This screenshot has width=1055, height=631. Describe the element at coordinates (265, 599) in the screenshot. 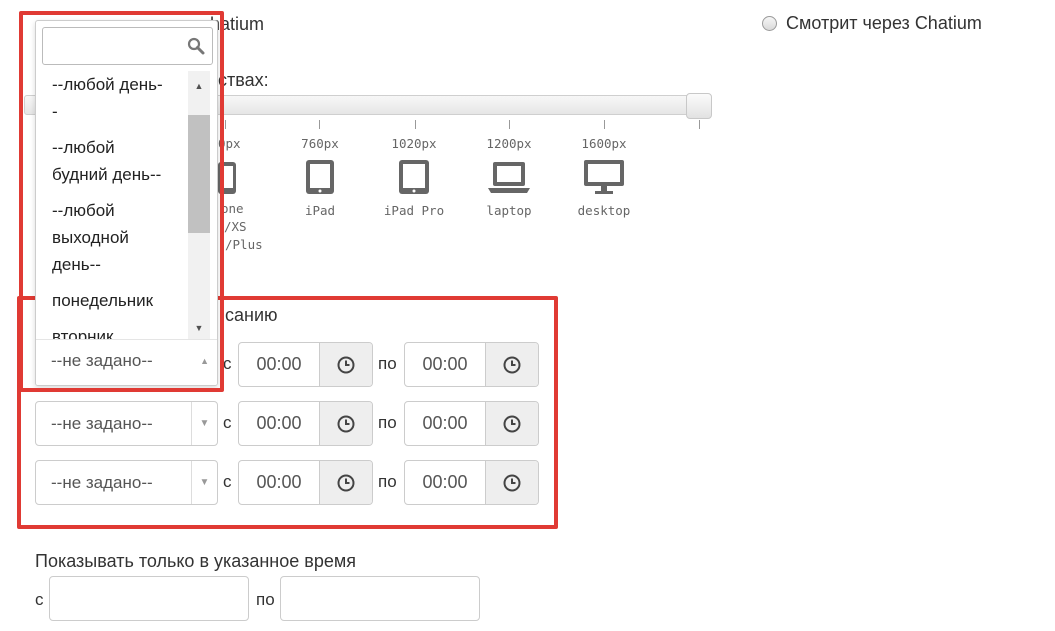

I see `time-window-to-label: по` at that location.